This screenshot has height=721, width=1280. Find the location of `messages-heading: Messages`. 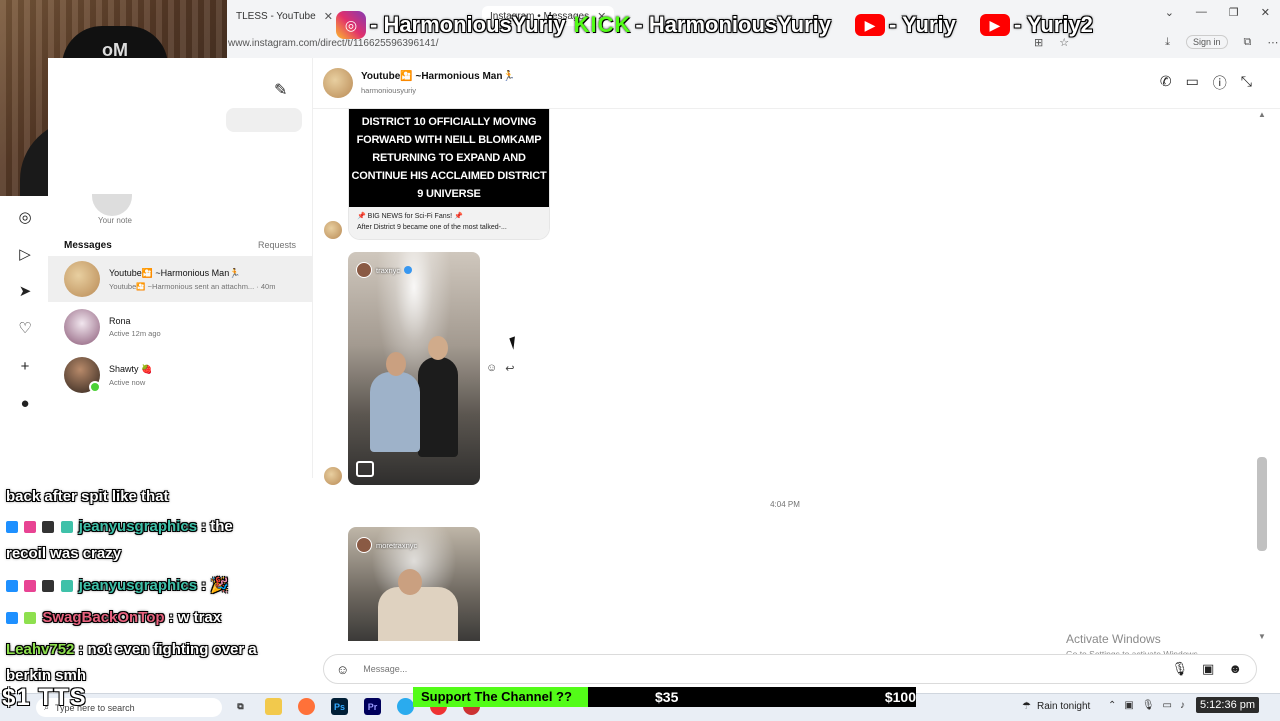

messages-heading: Messages is located at coordinates (88, 245).